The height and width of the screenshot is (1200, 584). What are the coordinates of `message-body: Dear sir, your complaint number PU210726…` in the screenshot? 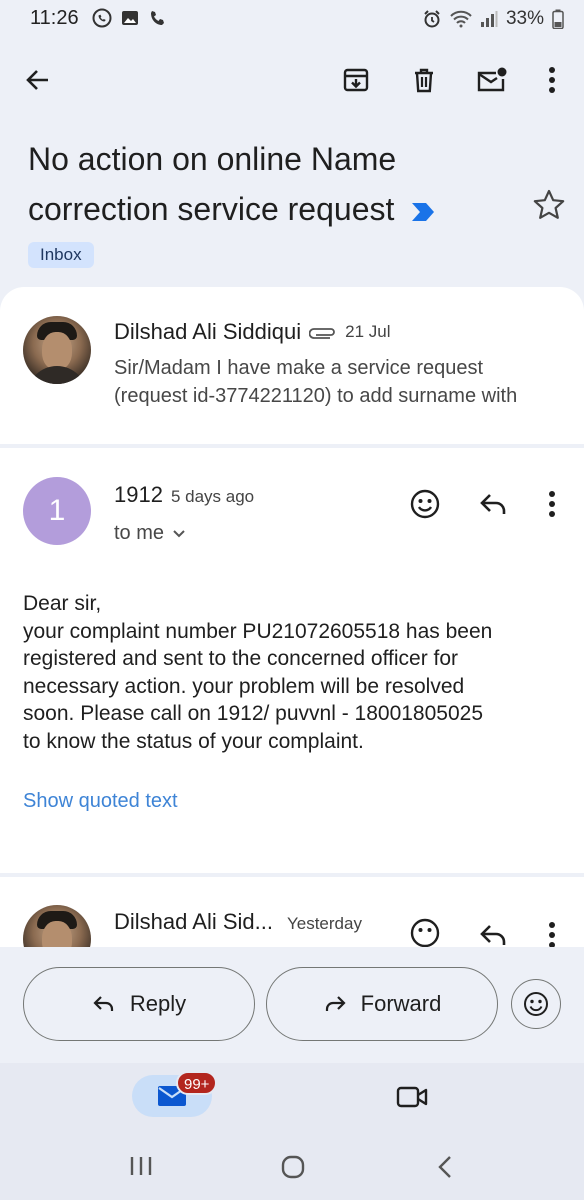 It's located at (293, 672).